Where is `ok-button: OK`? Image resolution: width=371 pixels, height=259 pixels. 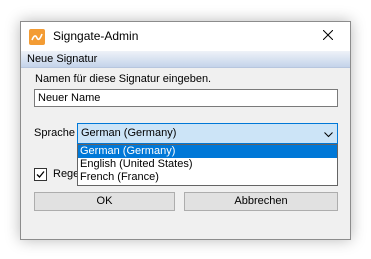 ok-button: OK is located at coordinates (104, 201).